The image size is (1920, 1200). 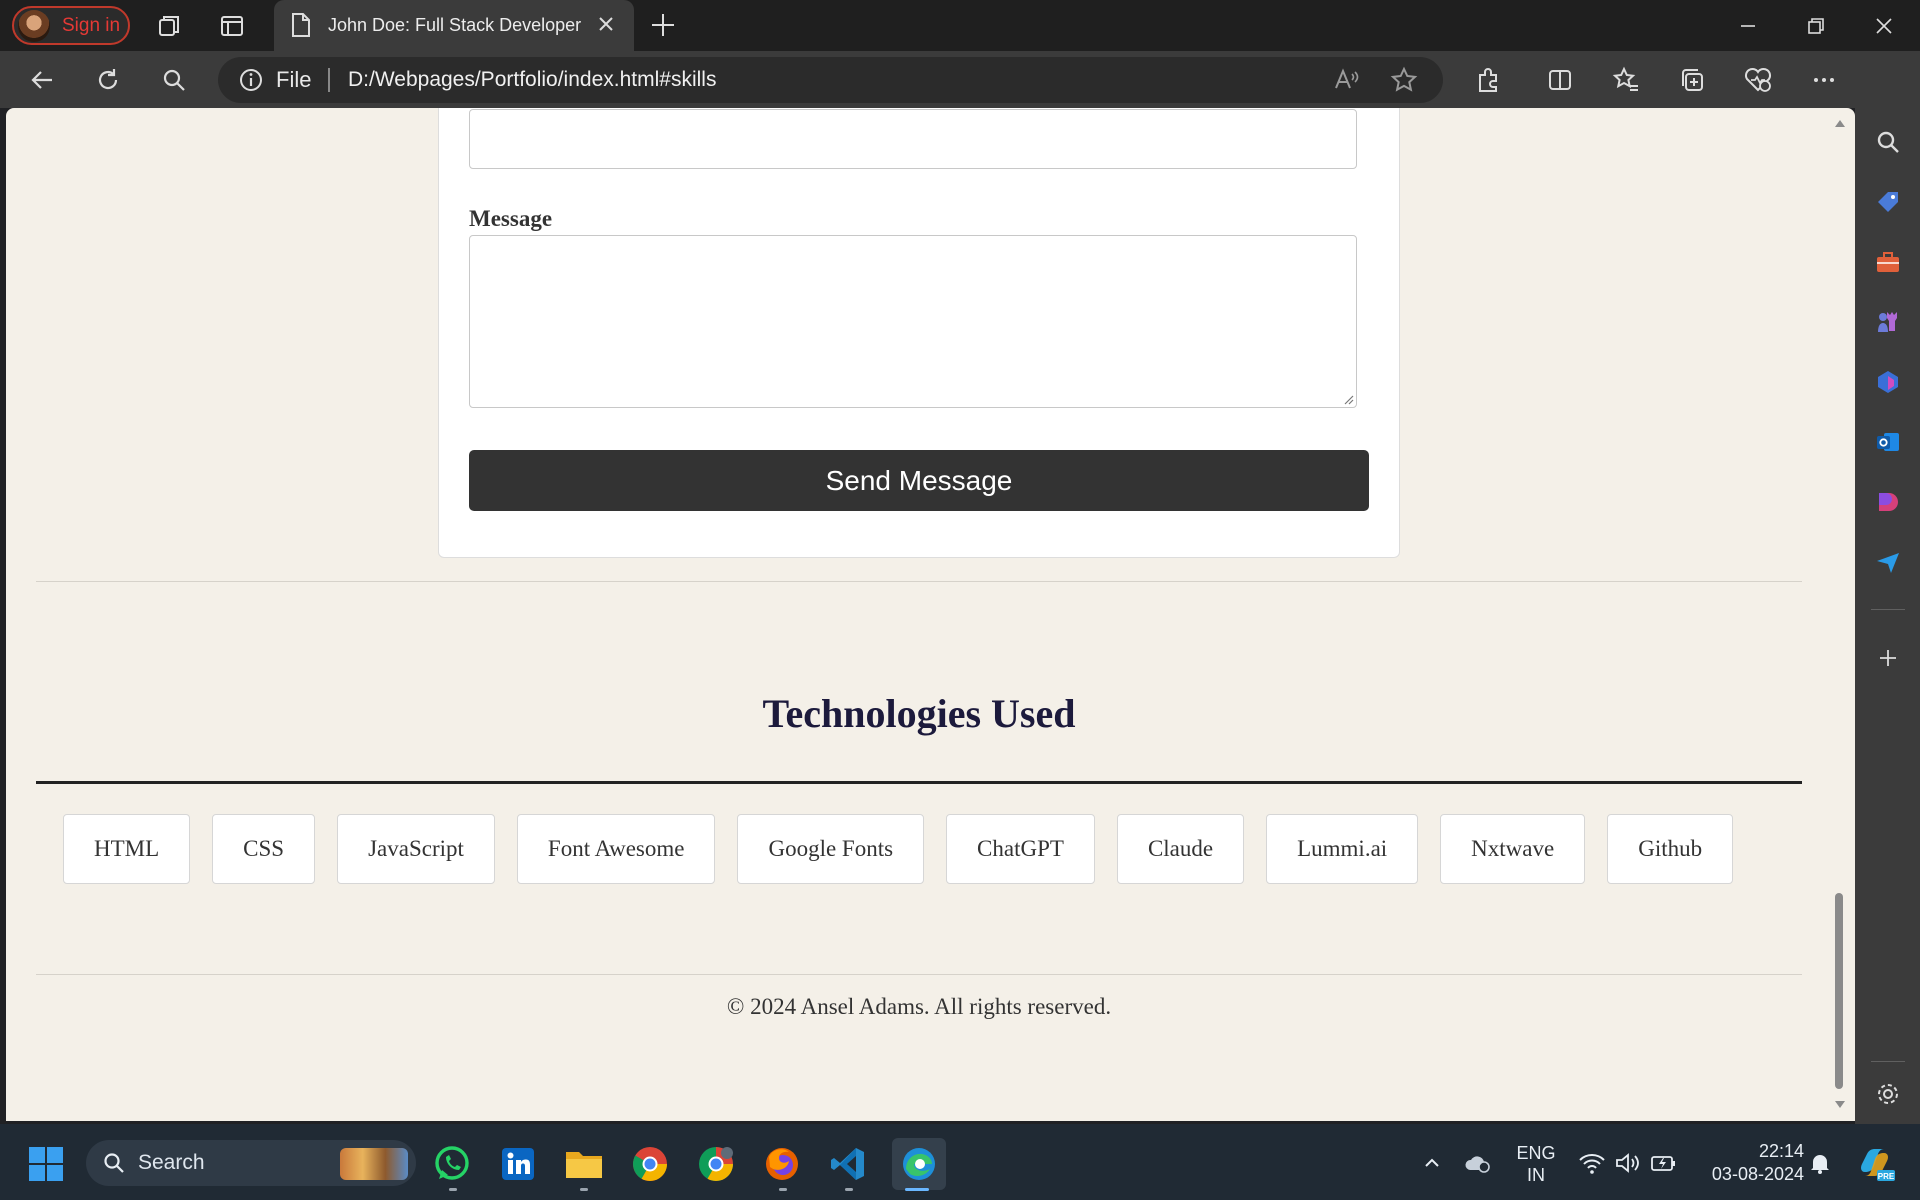 I want to click on restore-icon, so click(x=1816, y=25).